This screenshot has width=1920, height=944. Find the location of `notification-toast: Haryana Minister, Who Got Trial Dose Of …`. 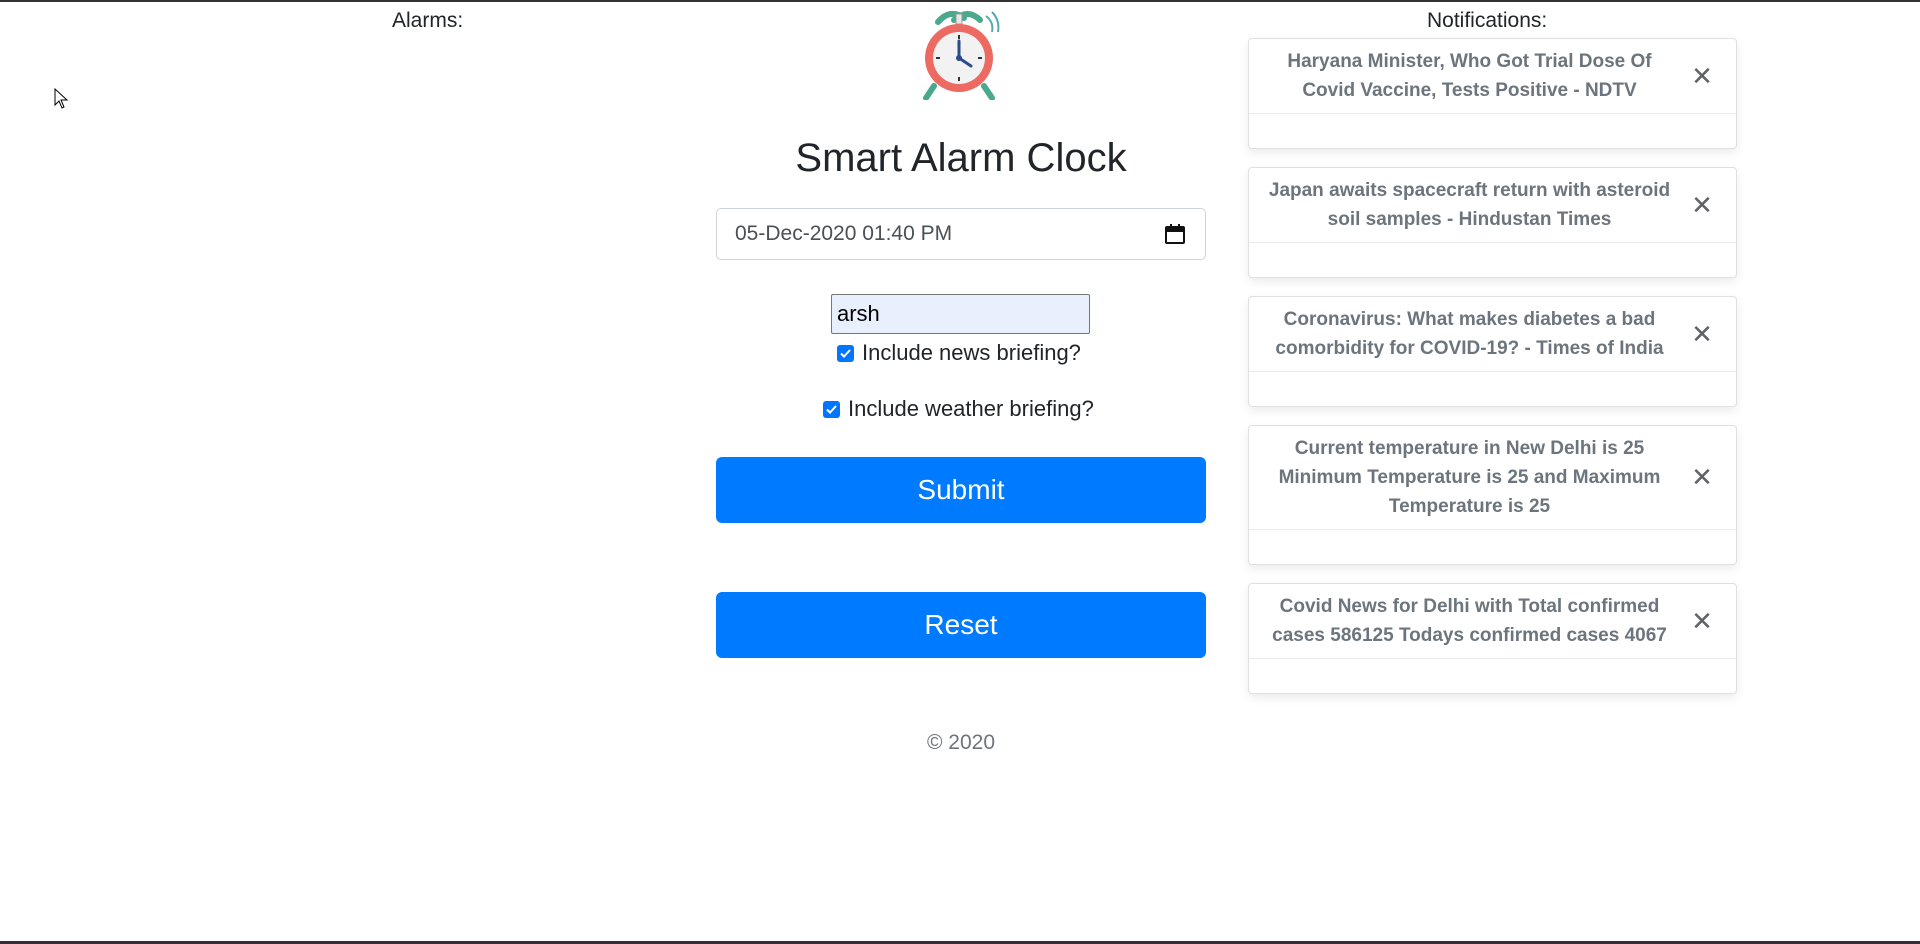

notification-toast: Haryana Minister, Who Got Trial Dose Of … is located at coordinates (1492, 93).